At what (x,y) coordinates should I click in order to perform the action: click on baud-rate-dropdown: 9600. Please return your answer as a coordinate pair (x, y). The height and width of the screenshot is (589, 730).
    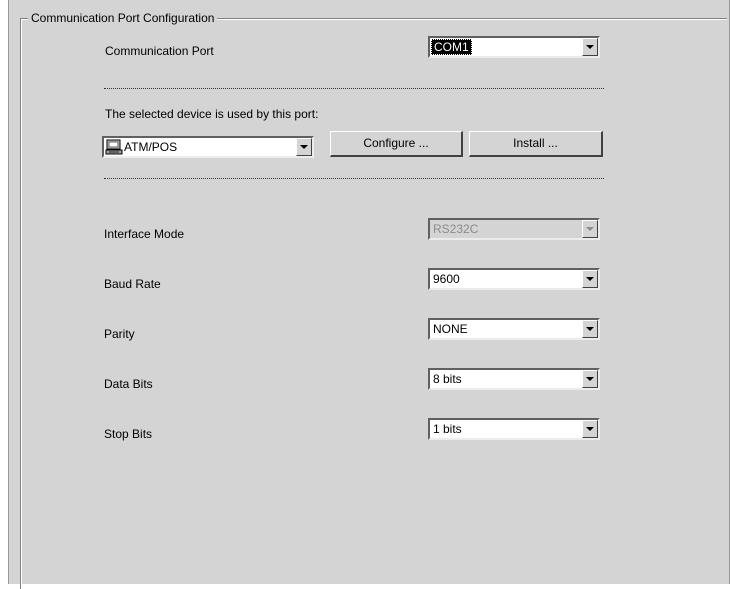
    Looking at the image, I should click on (514, 279).